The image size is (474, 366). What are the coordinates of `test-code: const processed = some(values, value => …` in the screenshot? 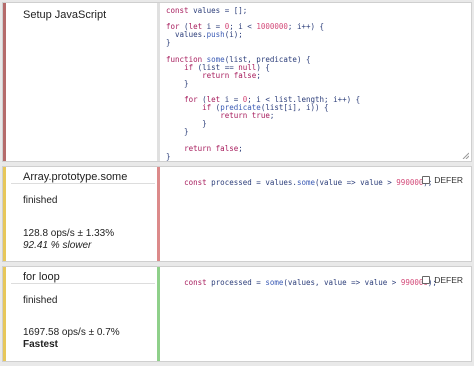 It's located at (310, 283).